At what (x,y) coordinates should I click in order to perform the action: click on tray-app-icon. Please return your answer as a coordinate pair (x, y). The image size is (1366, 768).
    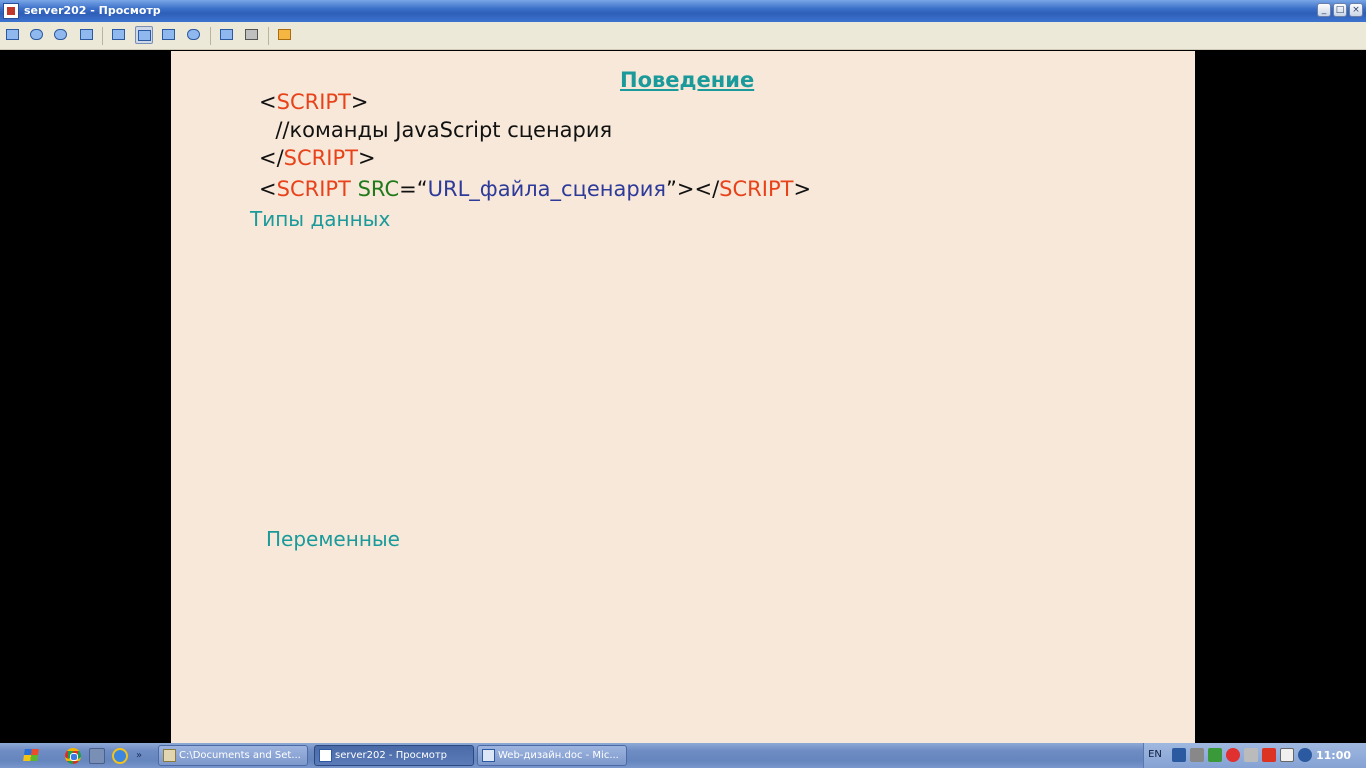
    Looking at the image, I should click on (1287, 755).